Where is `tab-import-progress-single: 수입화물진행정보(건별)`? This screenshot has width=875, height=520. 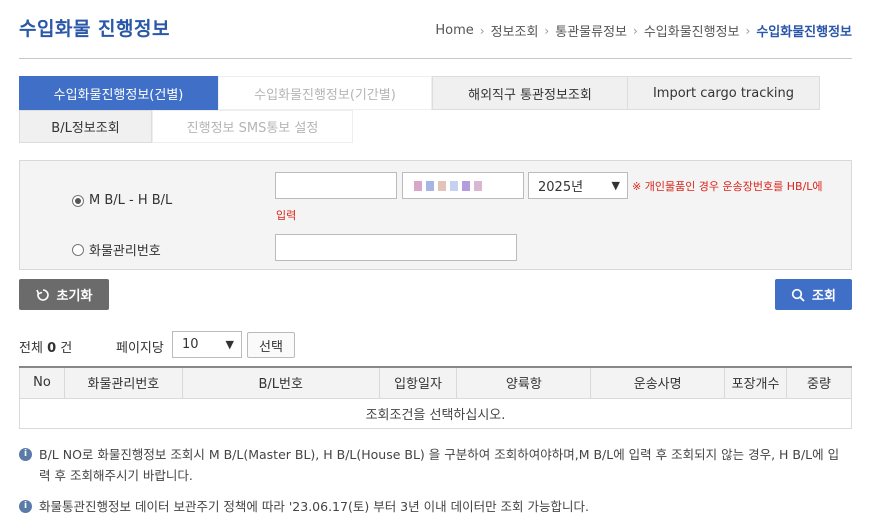 tab-import-progress-single: 수입화물진행정보(건별) is located at coordinates (118, 93).